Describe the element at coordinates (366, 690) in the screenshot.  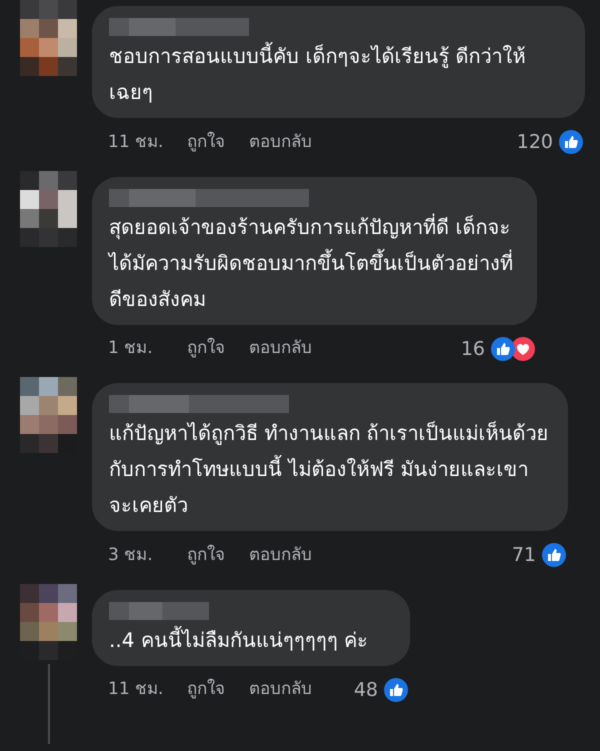
I see `reaction-count: 48` at that location.